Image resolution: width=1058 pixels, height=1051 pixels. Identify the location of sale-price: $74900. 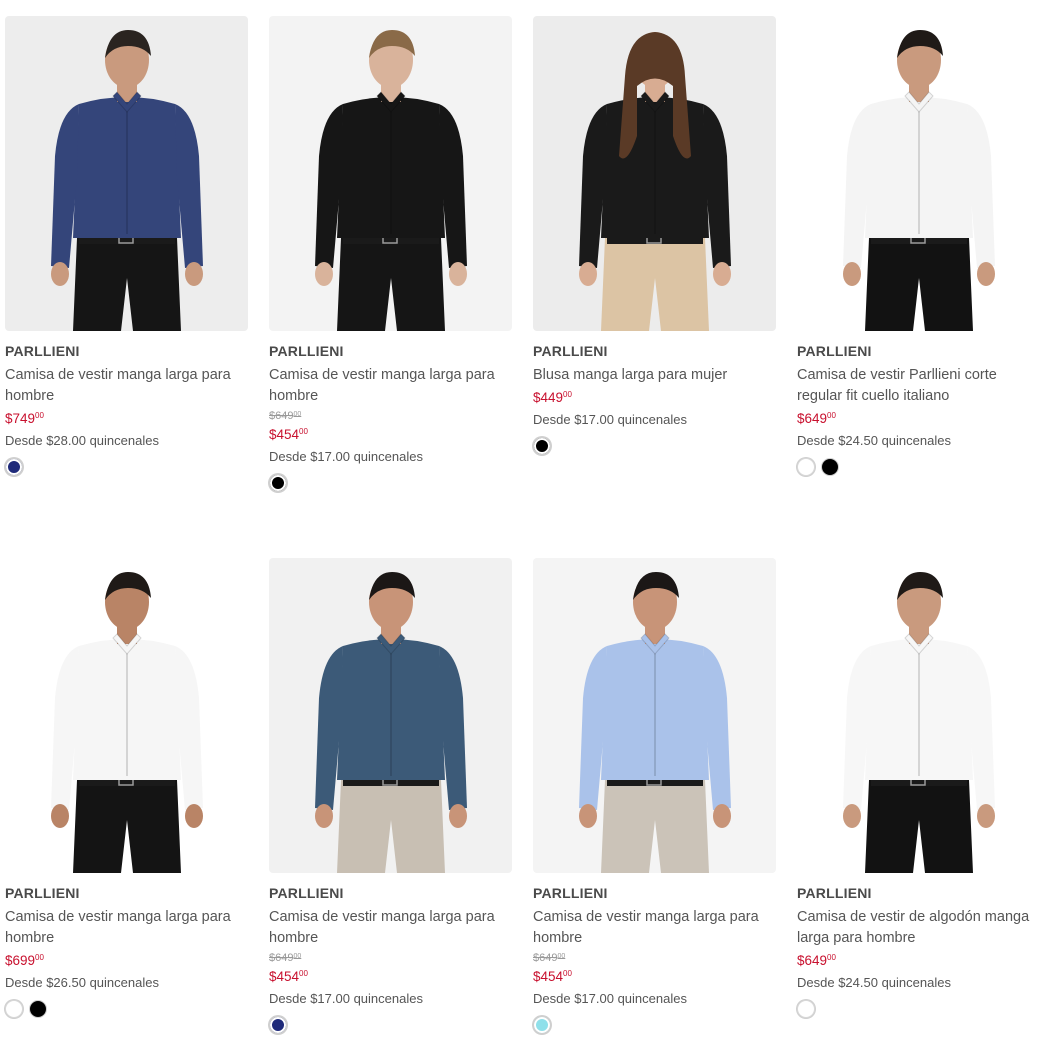
(24, 418).